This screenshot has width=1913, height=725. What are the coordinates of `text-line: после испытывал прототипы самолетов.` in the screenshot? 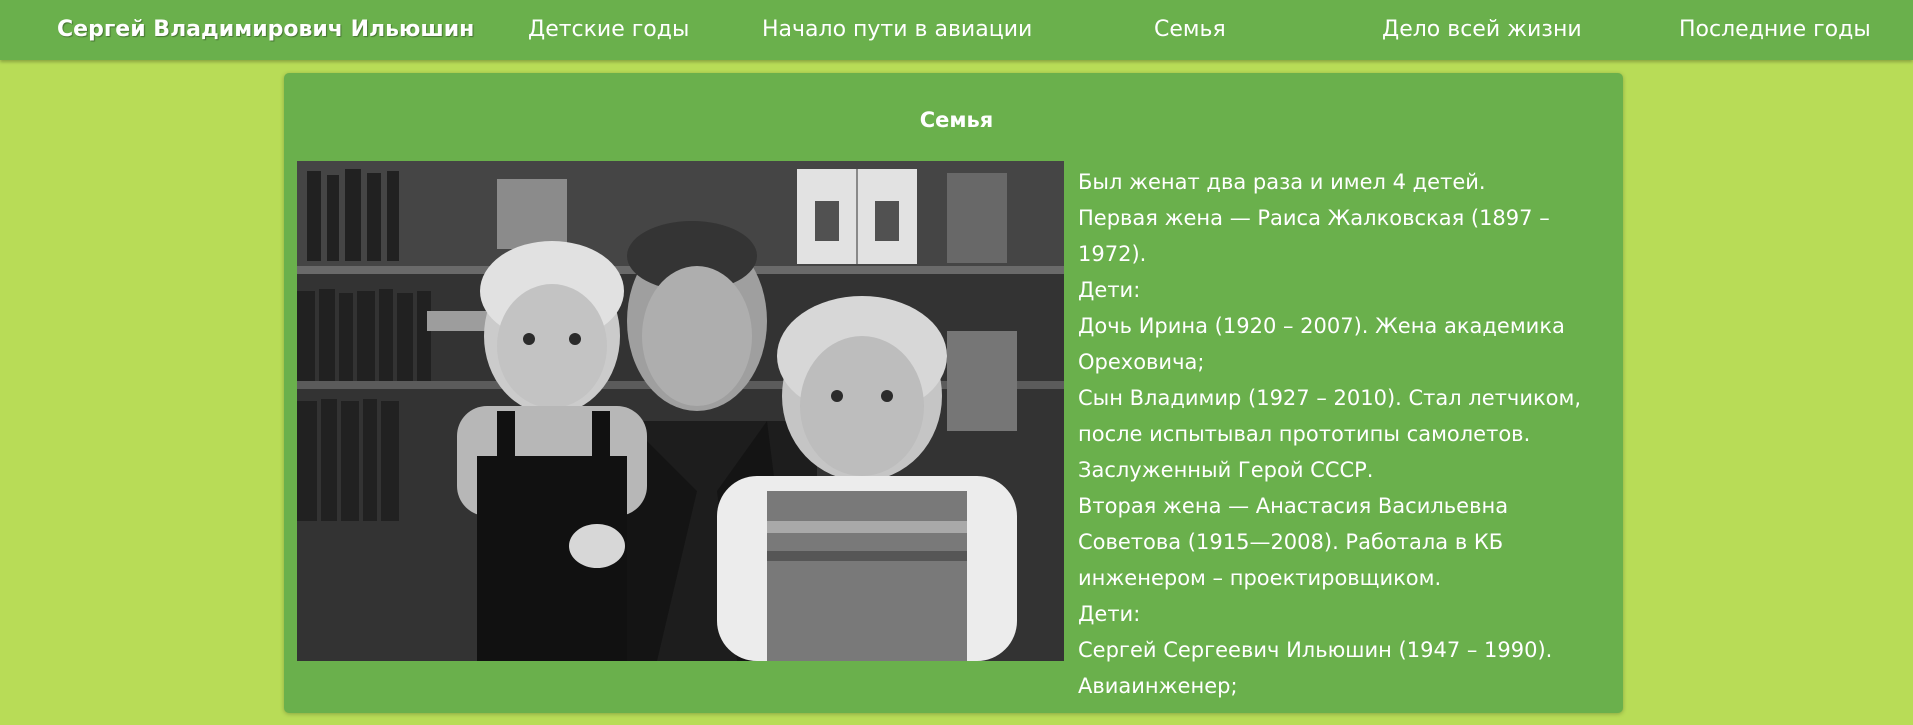 It's located at (1304, 434).